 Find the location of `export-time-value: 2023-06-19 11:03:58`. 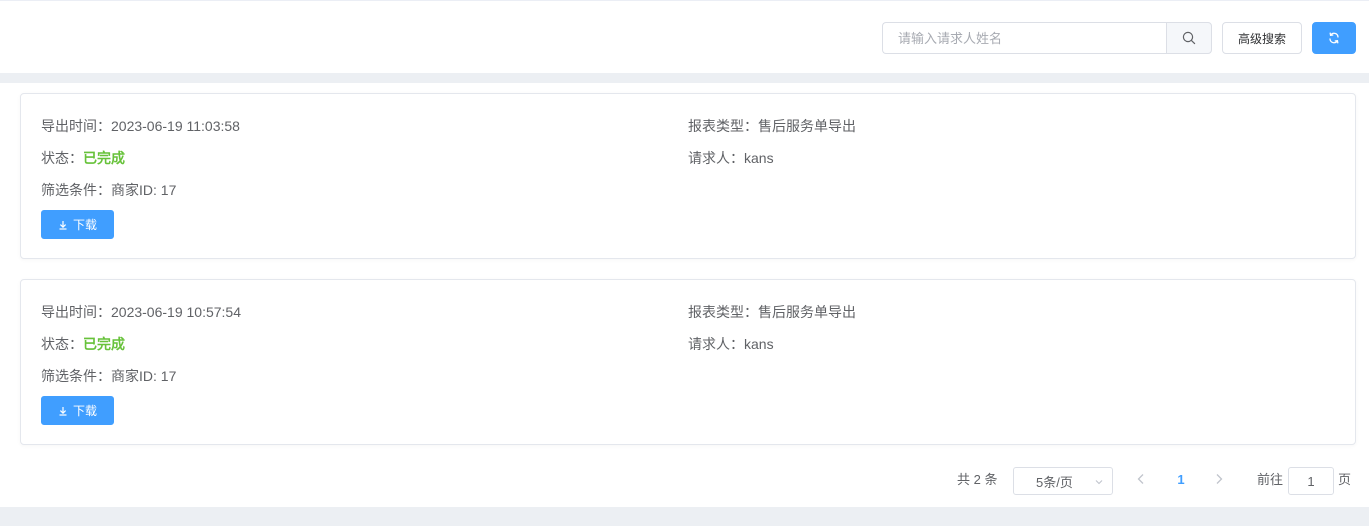

export-time-value: 2023-06-19 11:03:58 is located at coordinates (175, 126).